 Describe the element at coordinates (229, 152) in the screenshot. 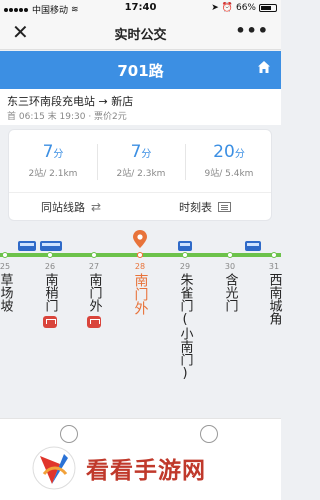

I see `arrival-minutes: 20分` at that location.